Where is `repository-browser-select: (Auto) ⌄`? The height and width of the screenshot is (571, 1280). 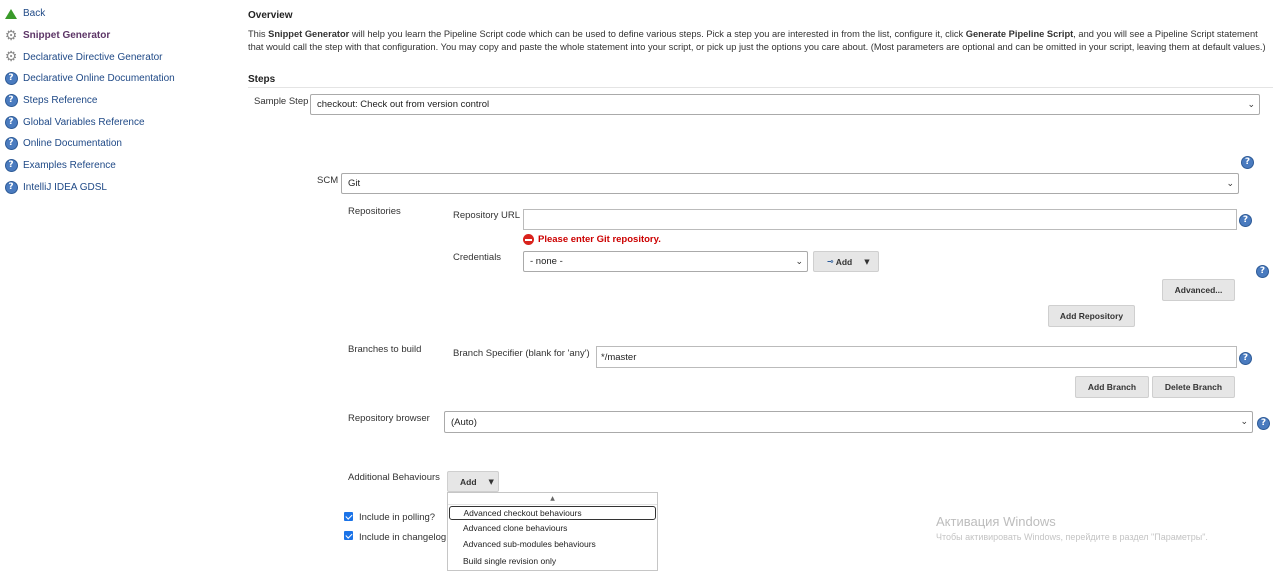 repository-browser-select: (Auto) ⌄ is located at coordinates (848, 422).